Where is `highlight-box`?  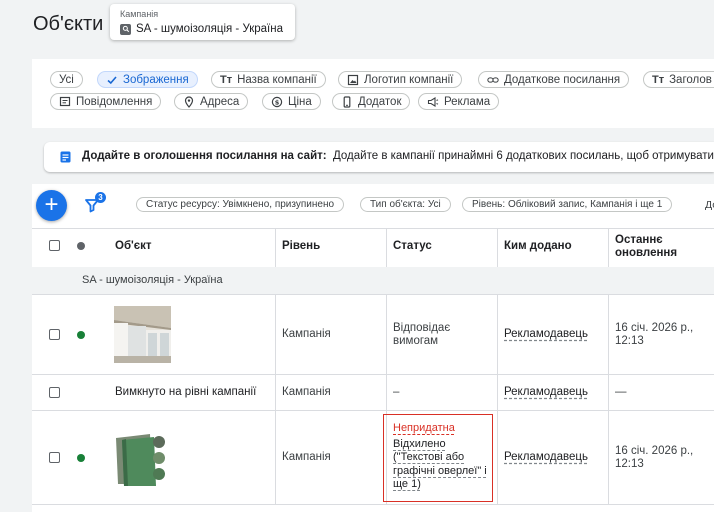 highlight-box is located at coordinates (438, 458).